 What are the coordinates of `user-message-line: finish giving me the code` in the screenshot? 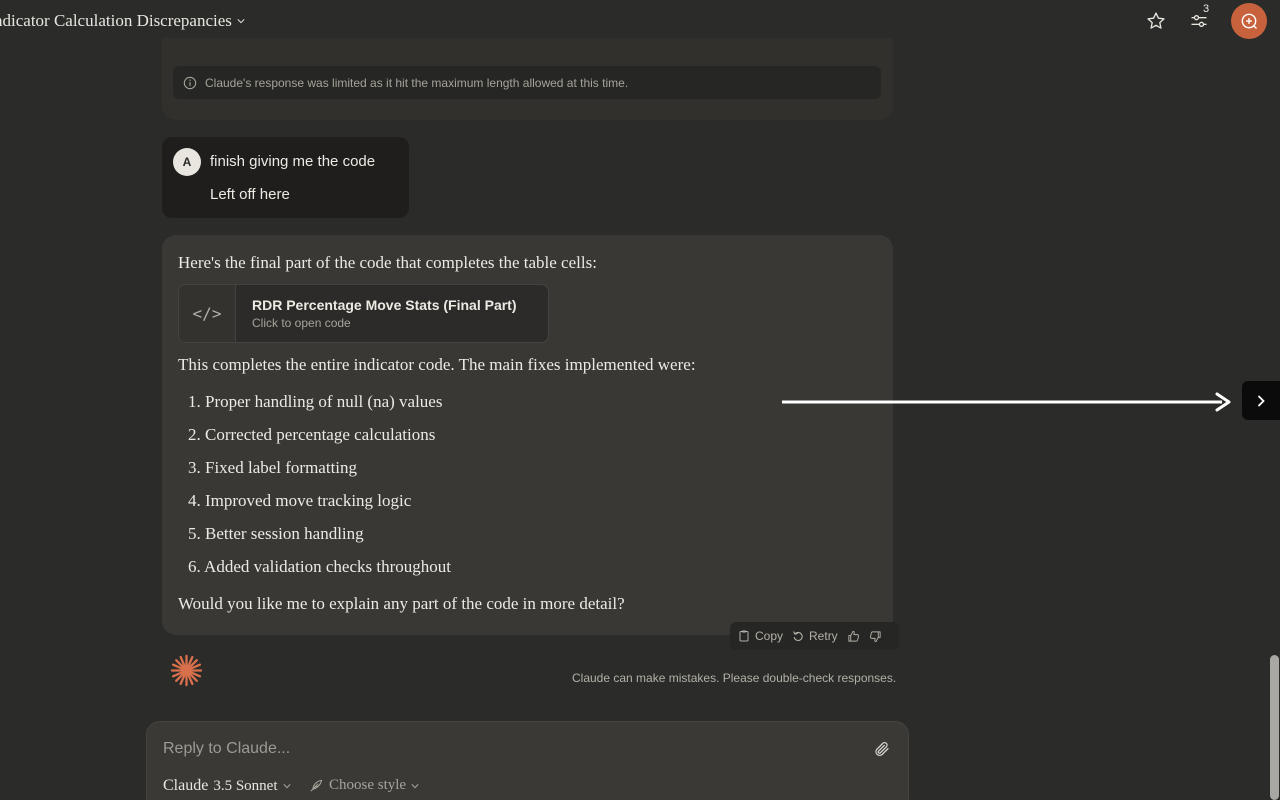 It's located at (293, 161).